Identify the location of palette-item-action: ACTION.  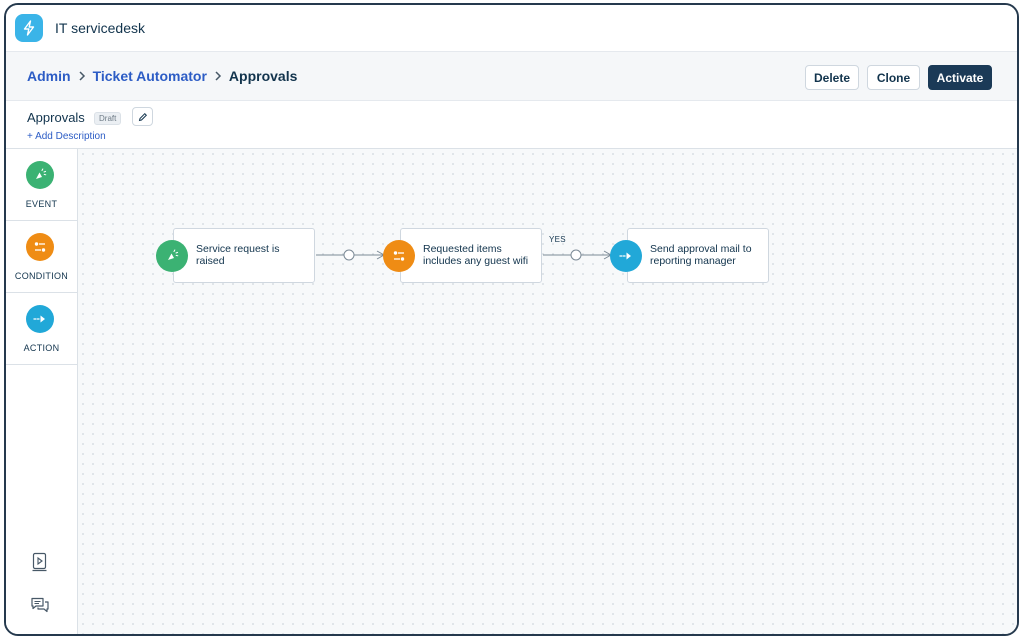
(41, 329).